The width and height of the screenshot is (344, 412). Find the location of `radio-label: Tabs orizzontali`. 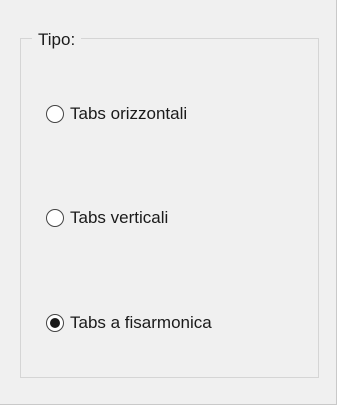

radio-label: Tabs orizzontali is located at coordinates (128, 114).